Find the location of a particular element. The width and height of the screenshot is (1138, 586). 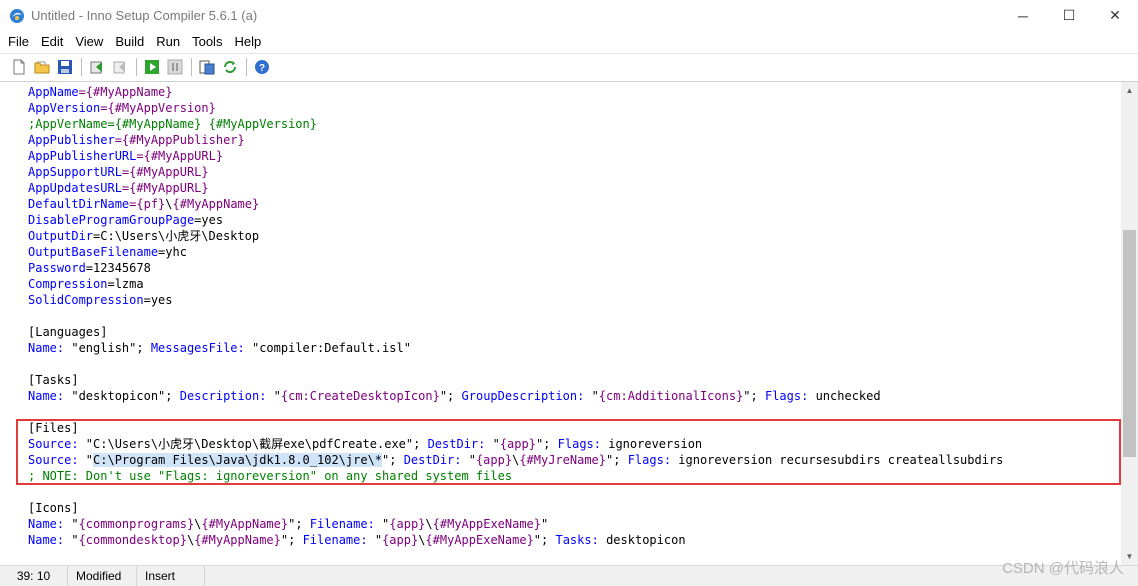

code-token: =12345678 is located at coordinates (118, 268).